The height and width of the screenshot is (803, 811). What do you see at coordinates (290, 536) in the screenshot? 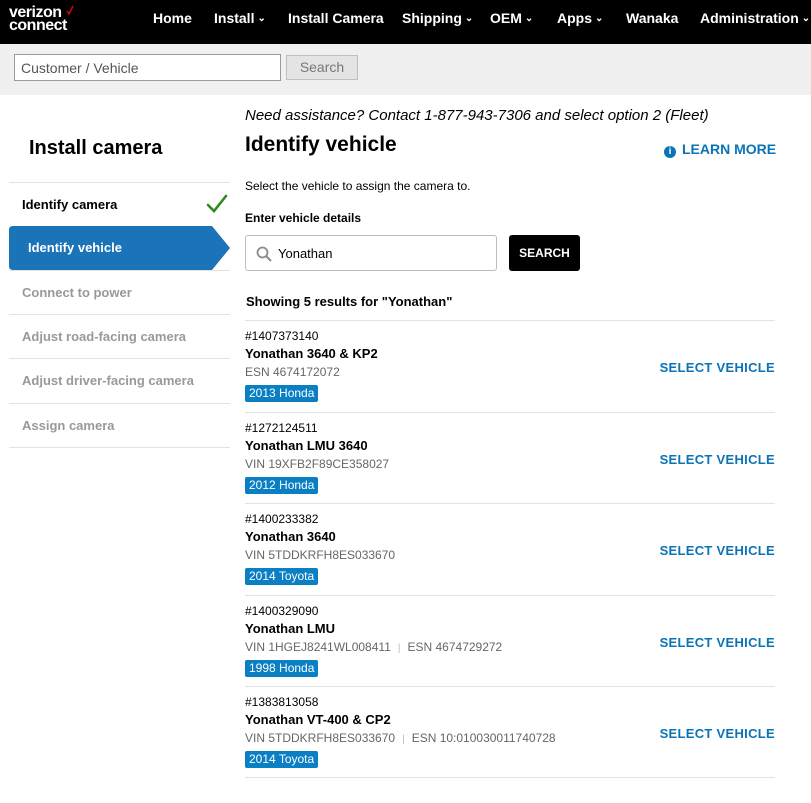
I see `vehicle-name: Yonathan 3640` at bounding box center [290, 536].